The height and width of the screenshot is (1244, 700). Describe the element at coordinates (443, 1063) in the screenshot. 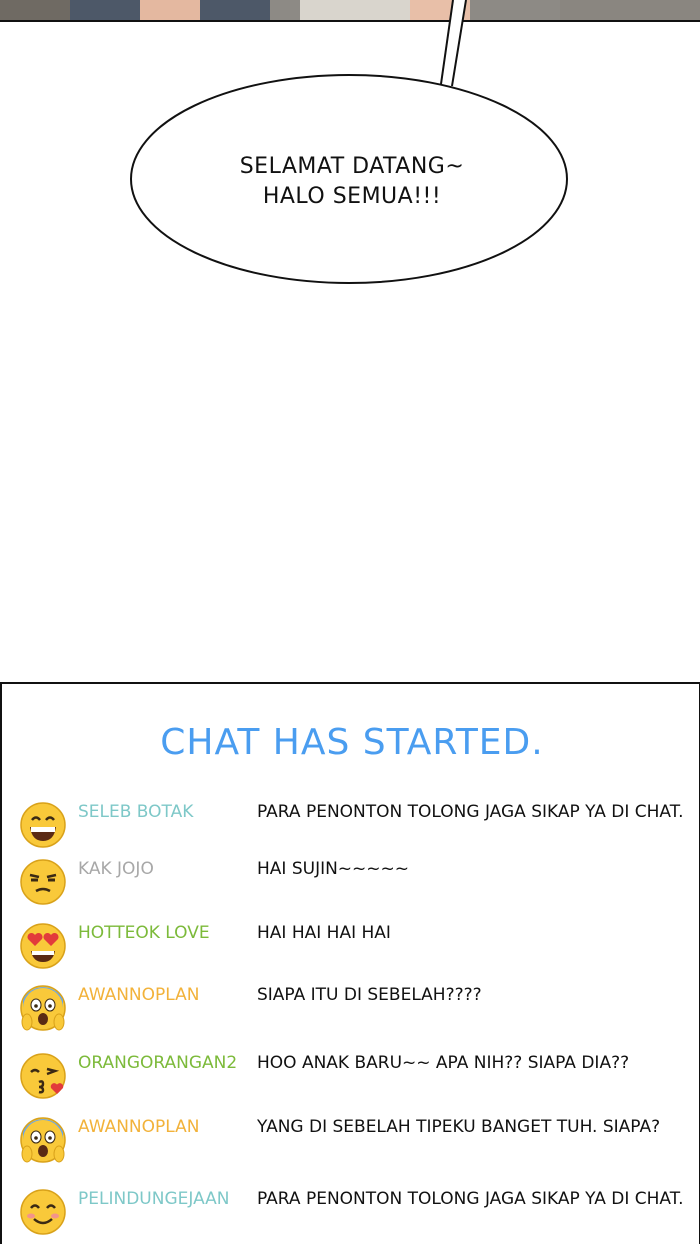

I see `chat-text: HOO ANAK BARU~~ APA NIH?? SIAPA DIA??` at that location.